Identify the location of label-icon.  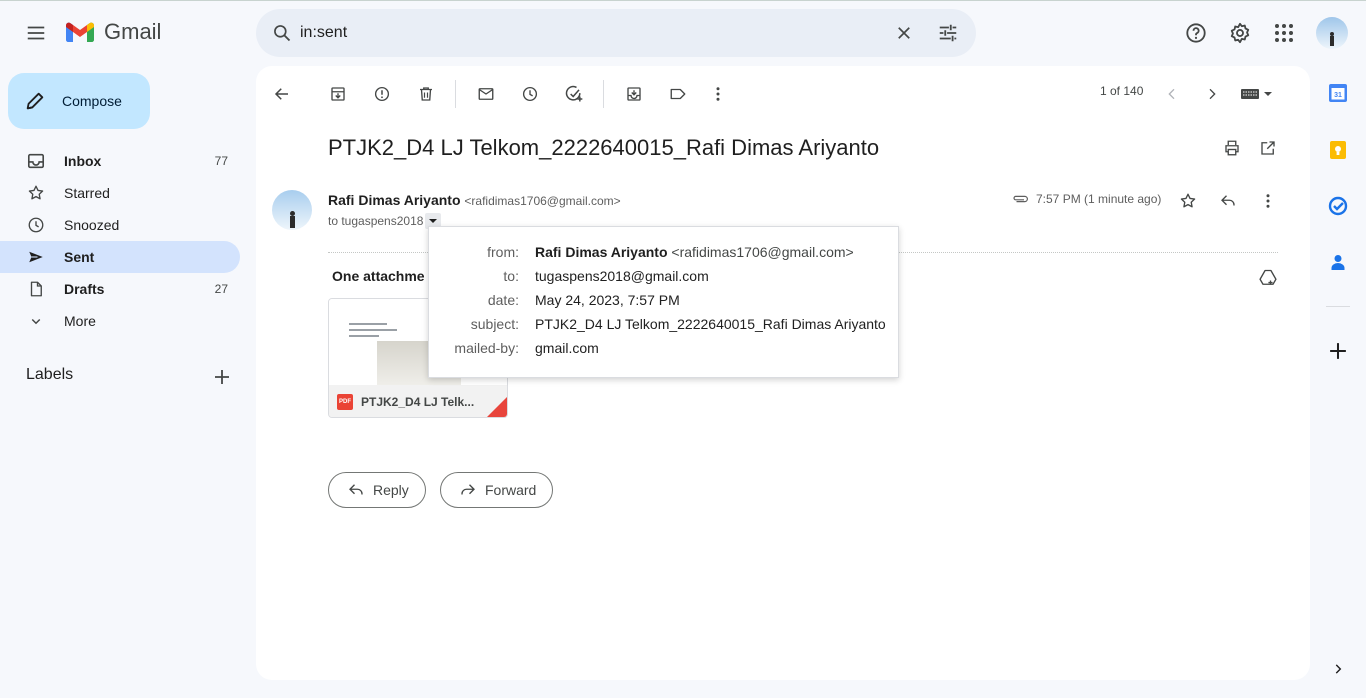
(678, 94).